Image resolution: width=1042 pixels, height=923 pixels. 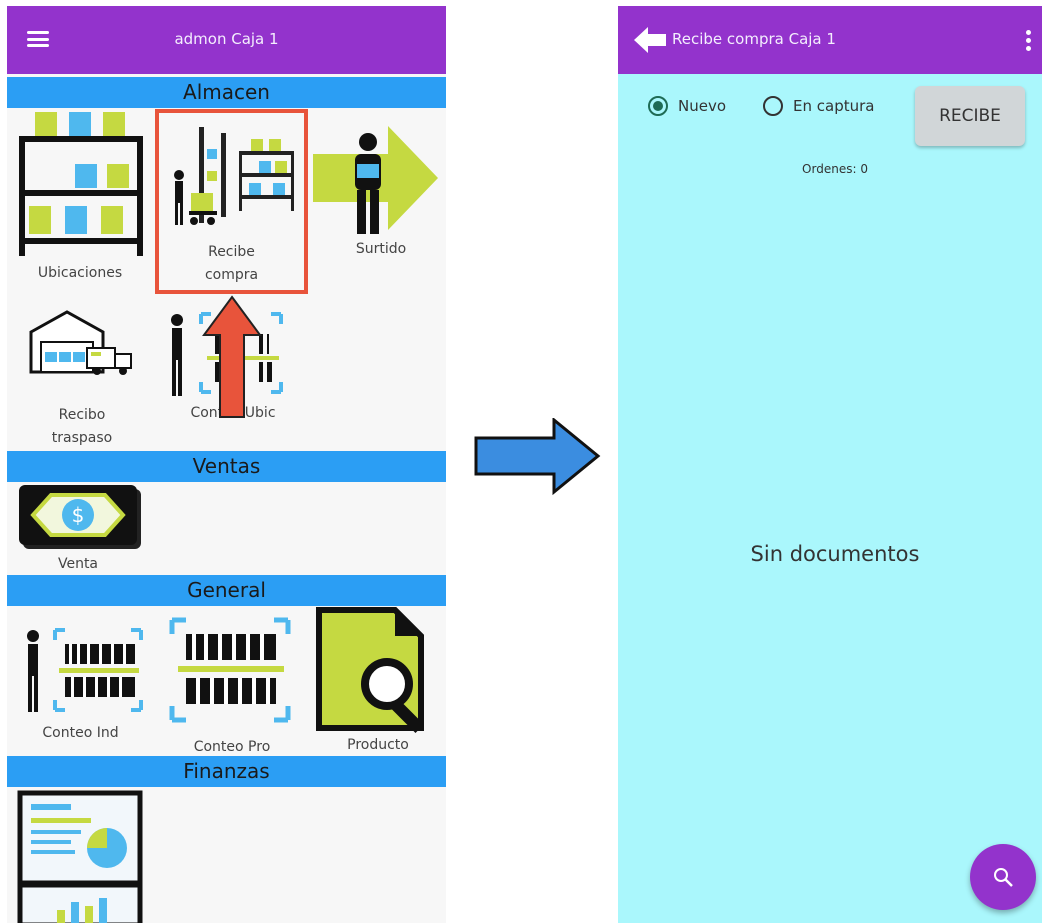 What do you see at coordinates (773, 106) in the screenshot?
I see `radio-button-unselected` at bounding box center [773, 106].